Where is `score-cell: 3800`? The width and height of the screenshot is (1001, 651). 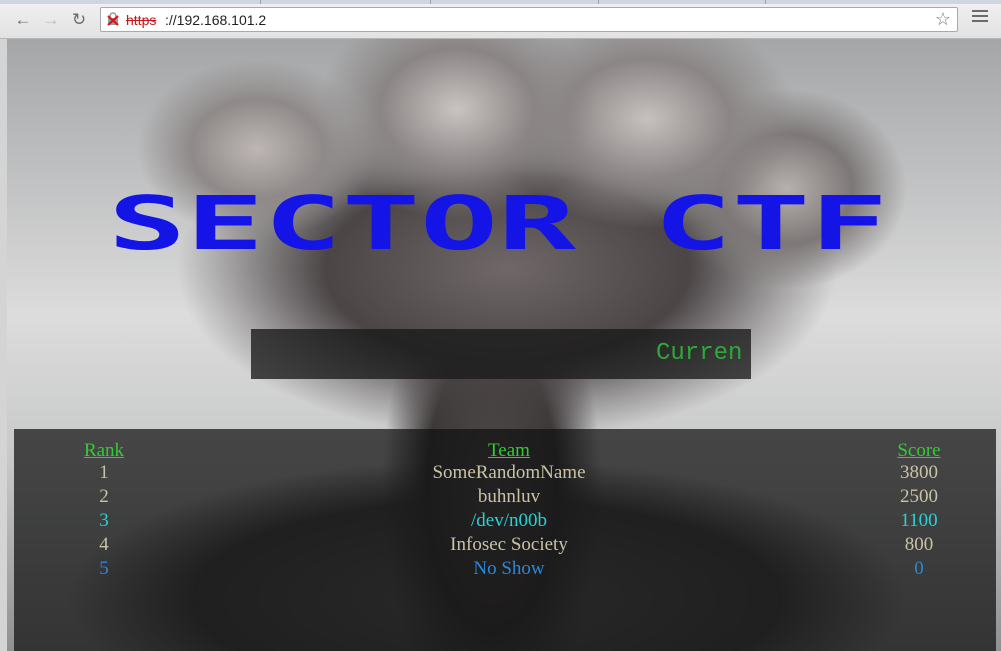 score-cell: 3800 is located at coordinates (919, 472).